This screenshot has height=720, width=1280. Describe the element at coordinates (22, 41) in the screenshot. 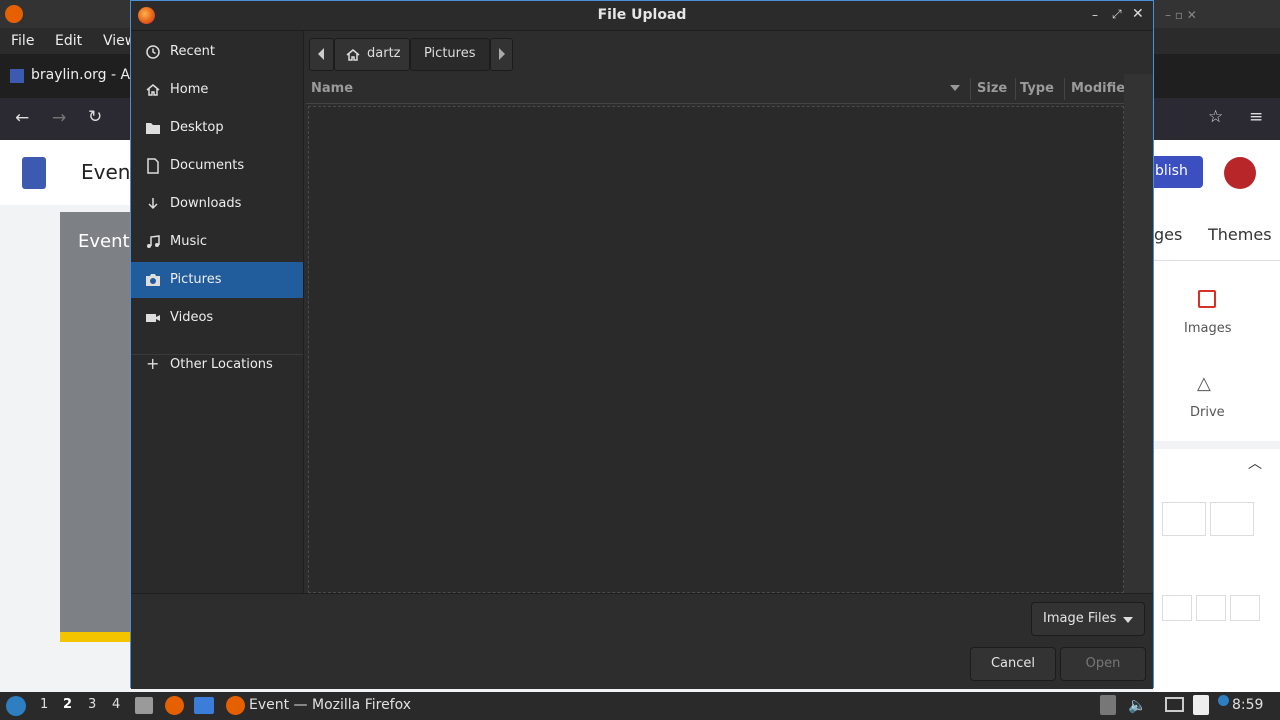

I see `menu-file: File` at that location.